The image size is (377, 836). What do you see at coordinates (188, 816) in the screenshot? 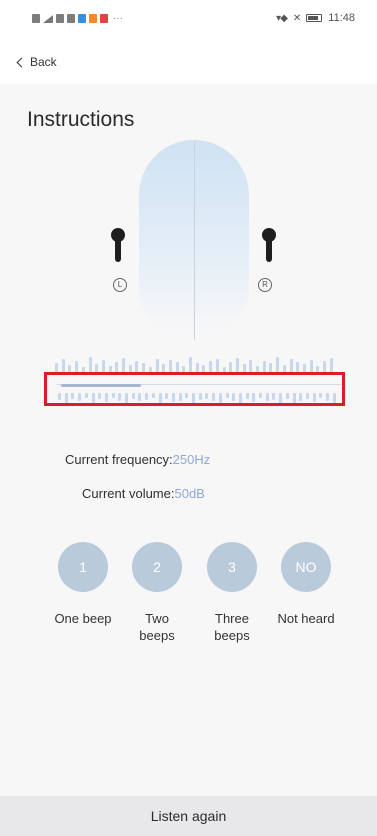
I see `listen-again-button: Listen again` at bounding box center [188, 816].